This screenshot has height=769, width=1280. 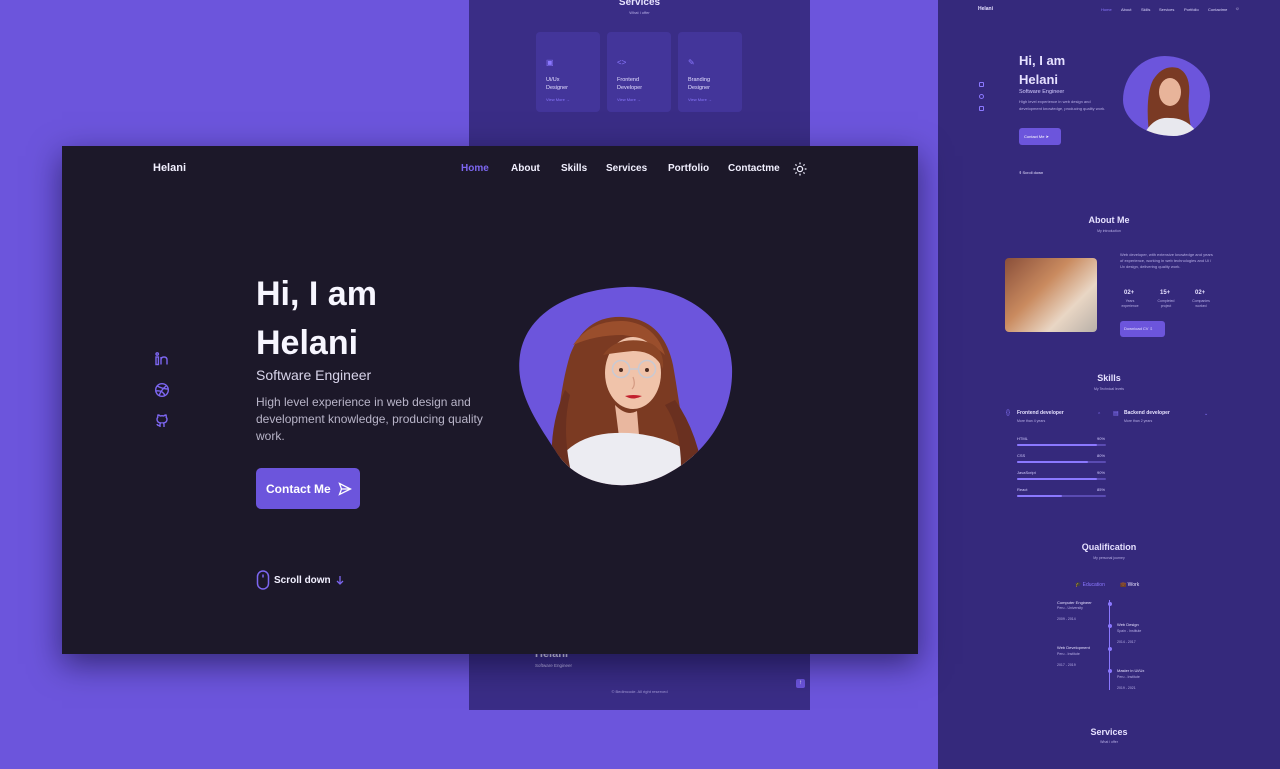 I want to click on preview-dribbble-icon, so click(x=981, y=96).